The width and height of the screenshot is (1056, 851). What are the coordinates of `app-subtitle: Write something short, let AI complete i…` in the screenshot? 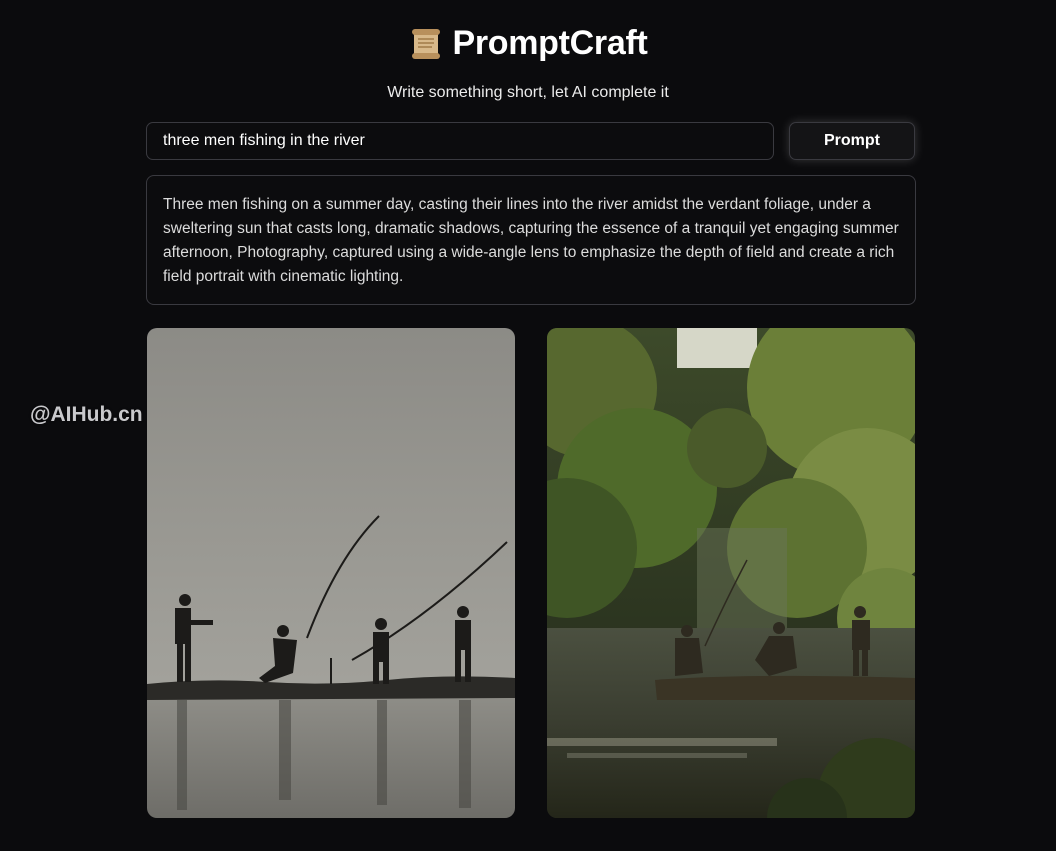 It's located at (528, 92).